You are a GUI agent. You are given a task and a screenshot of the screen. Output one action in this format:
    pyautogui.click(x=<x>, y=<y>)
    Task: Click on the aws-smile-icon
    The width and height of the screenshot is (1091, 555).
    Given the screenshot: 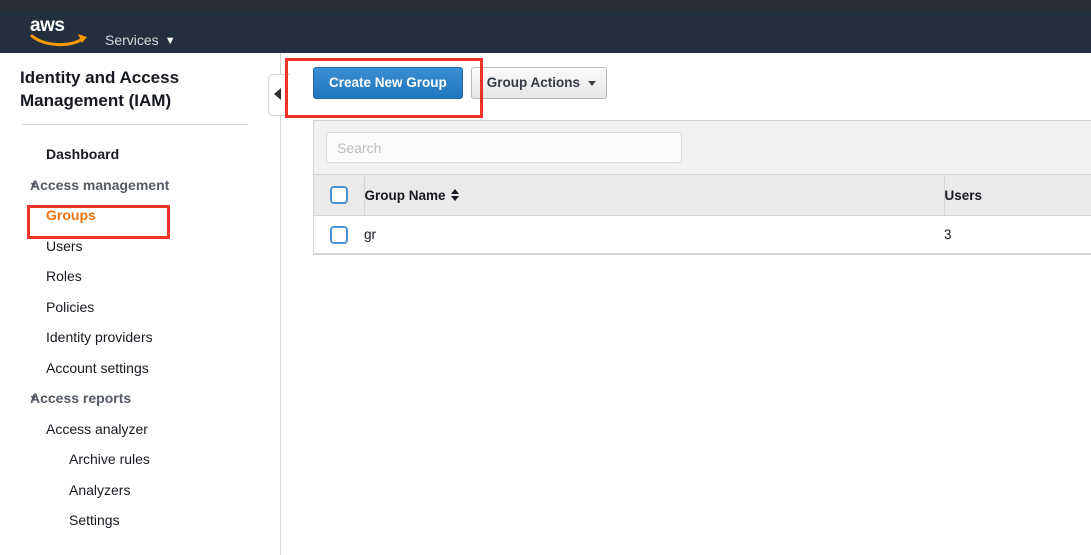 What is the action you would take?
    pyautogui.click(x=58, y=40)
    